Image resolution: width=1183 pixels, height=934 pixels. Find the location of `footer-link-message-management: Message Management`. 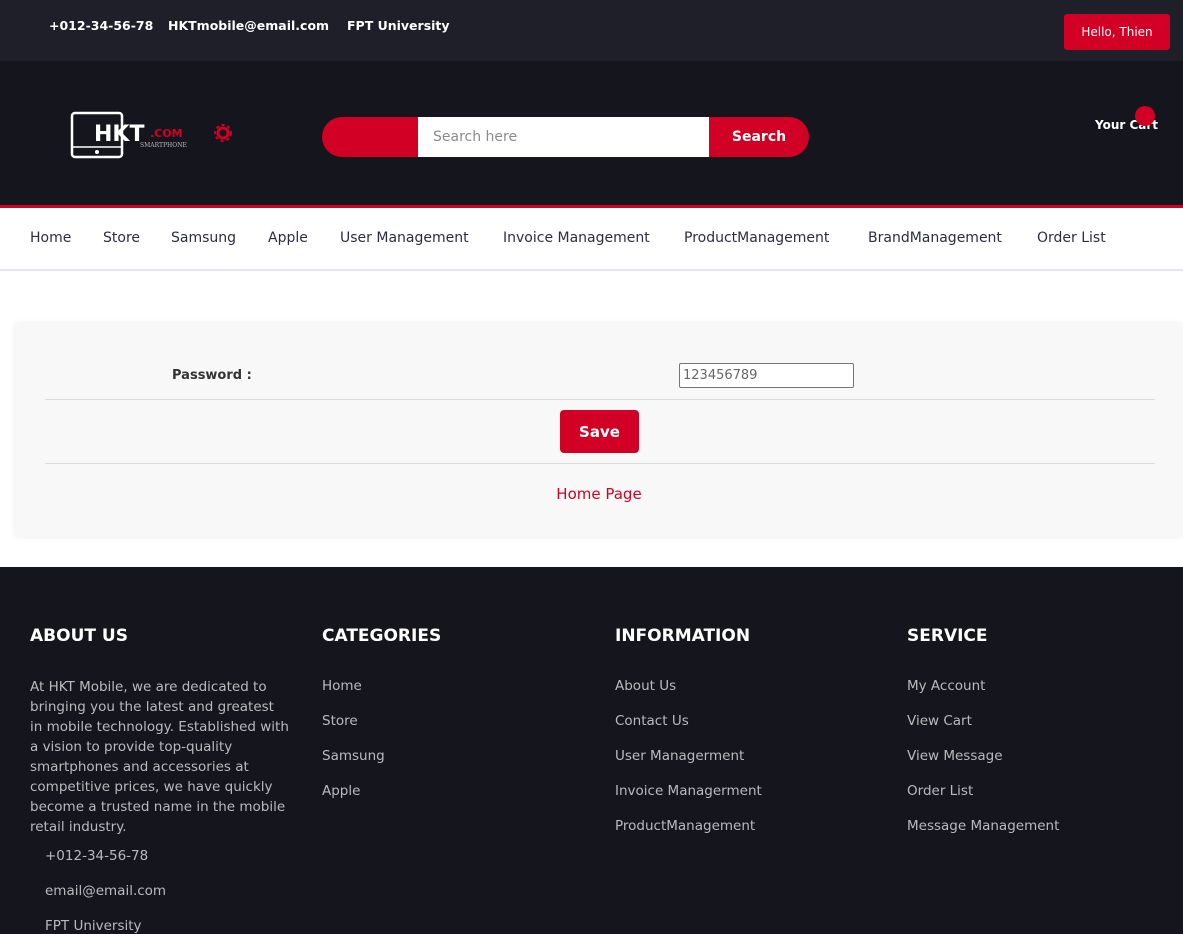

footer-link-message-management: Message Management is located at coordinates (983, 826).